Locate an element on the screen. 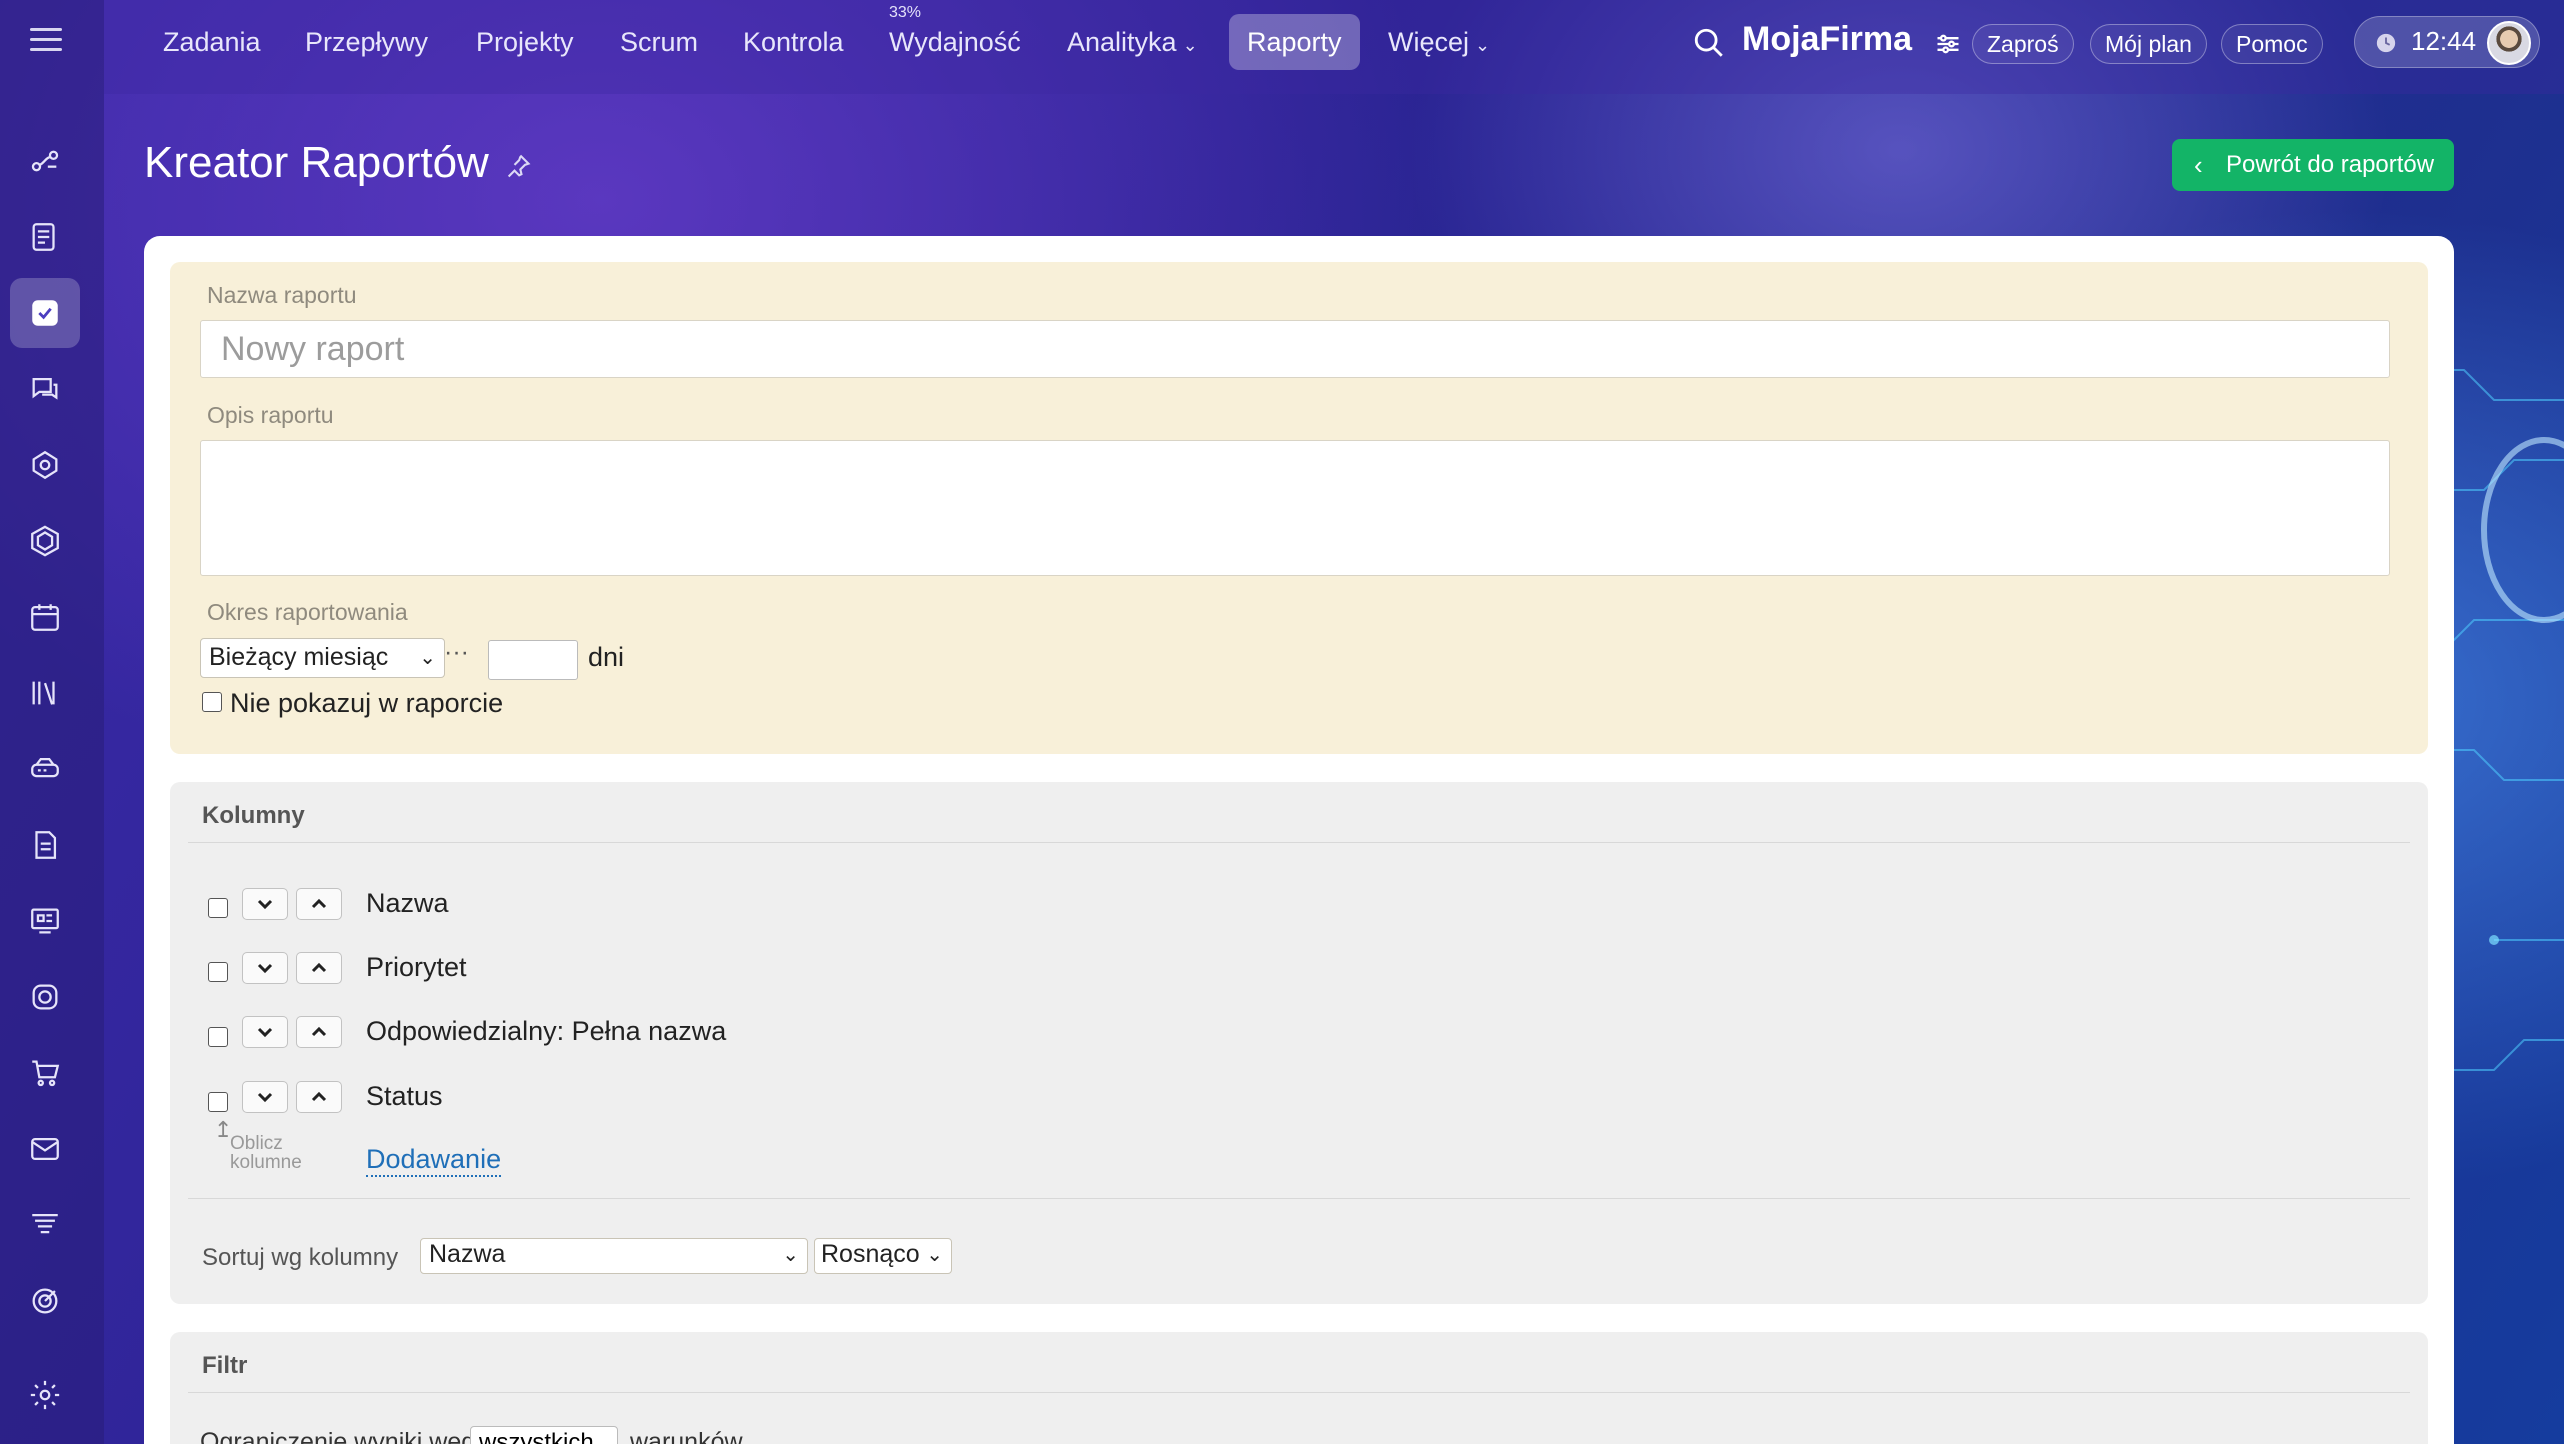 The height and width of the screenshot is (1444, 2564). report-period-label: Okres raportowania is located at coordinates (307, 612).